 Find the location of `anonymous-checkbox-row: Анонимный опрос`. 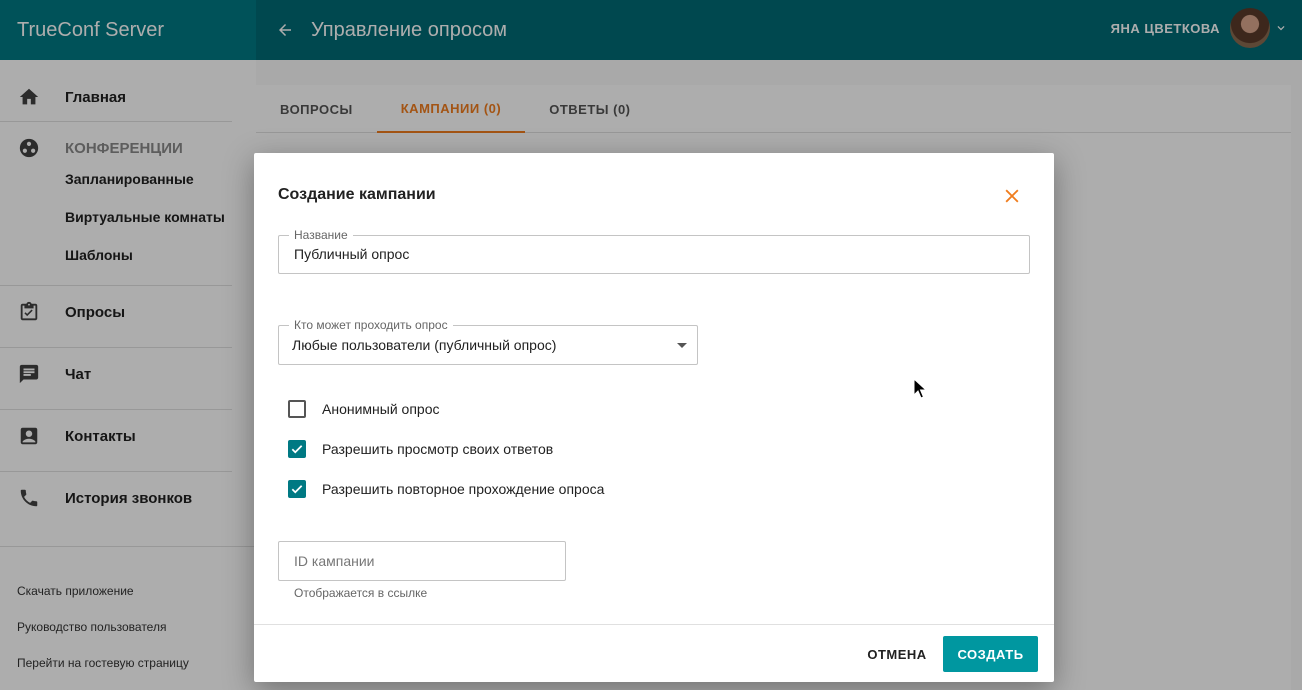

anonymous-checkbox-row: Анонимный опрос is located at coordinates (363, 409).